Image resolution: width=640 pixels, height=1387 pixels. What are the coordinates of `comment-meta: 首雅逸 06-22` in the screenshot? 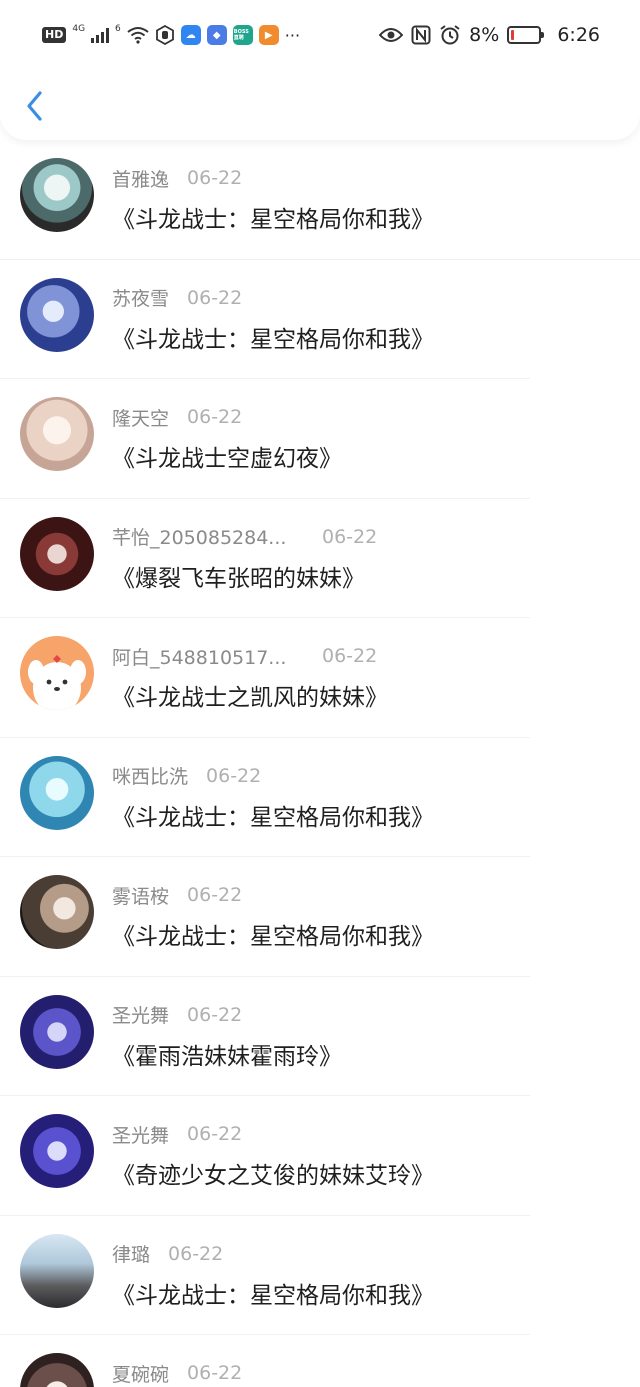 It's located at (177, 178).